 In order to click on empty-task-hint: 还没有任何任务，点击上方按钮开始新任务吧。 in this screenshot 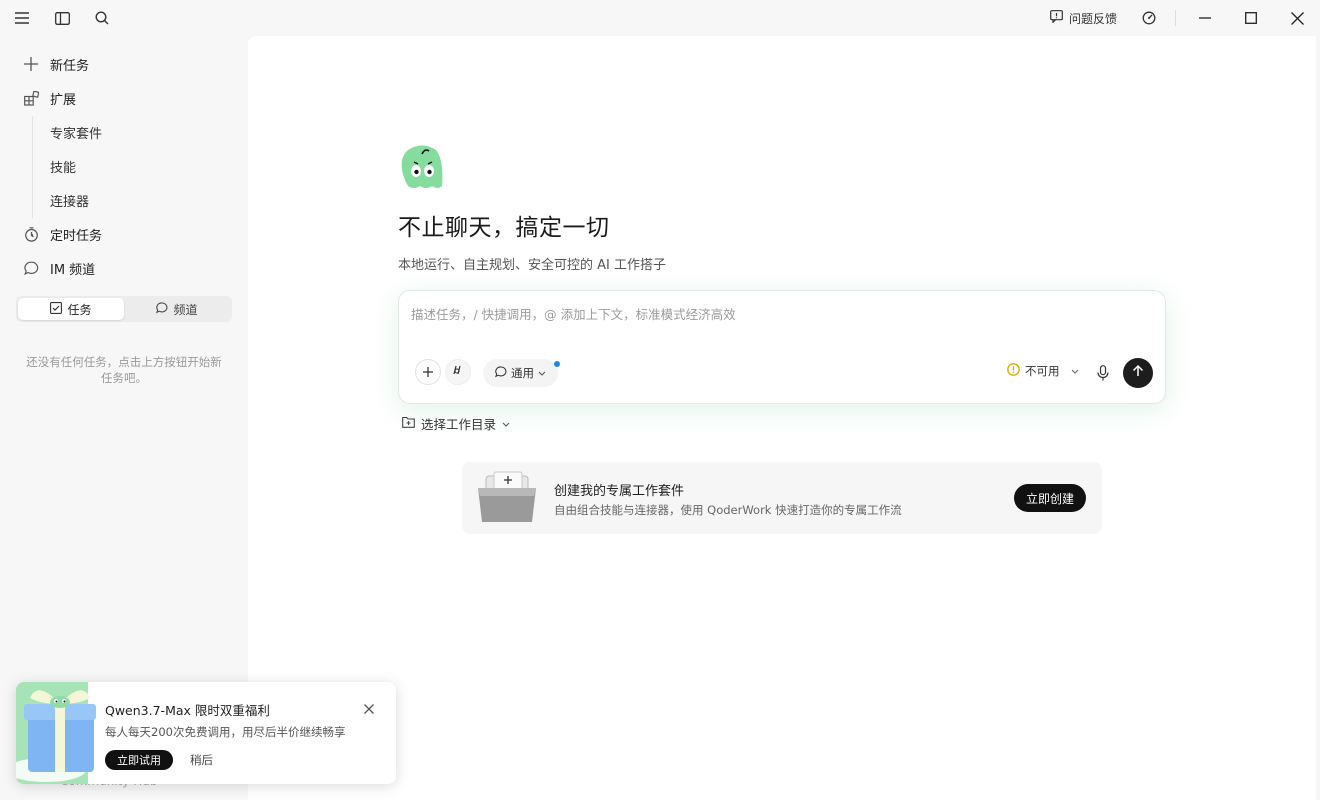, I will do `click(124, 370)`.